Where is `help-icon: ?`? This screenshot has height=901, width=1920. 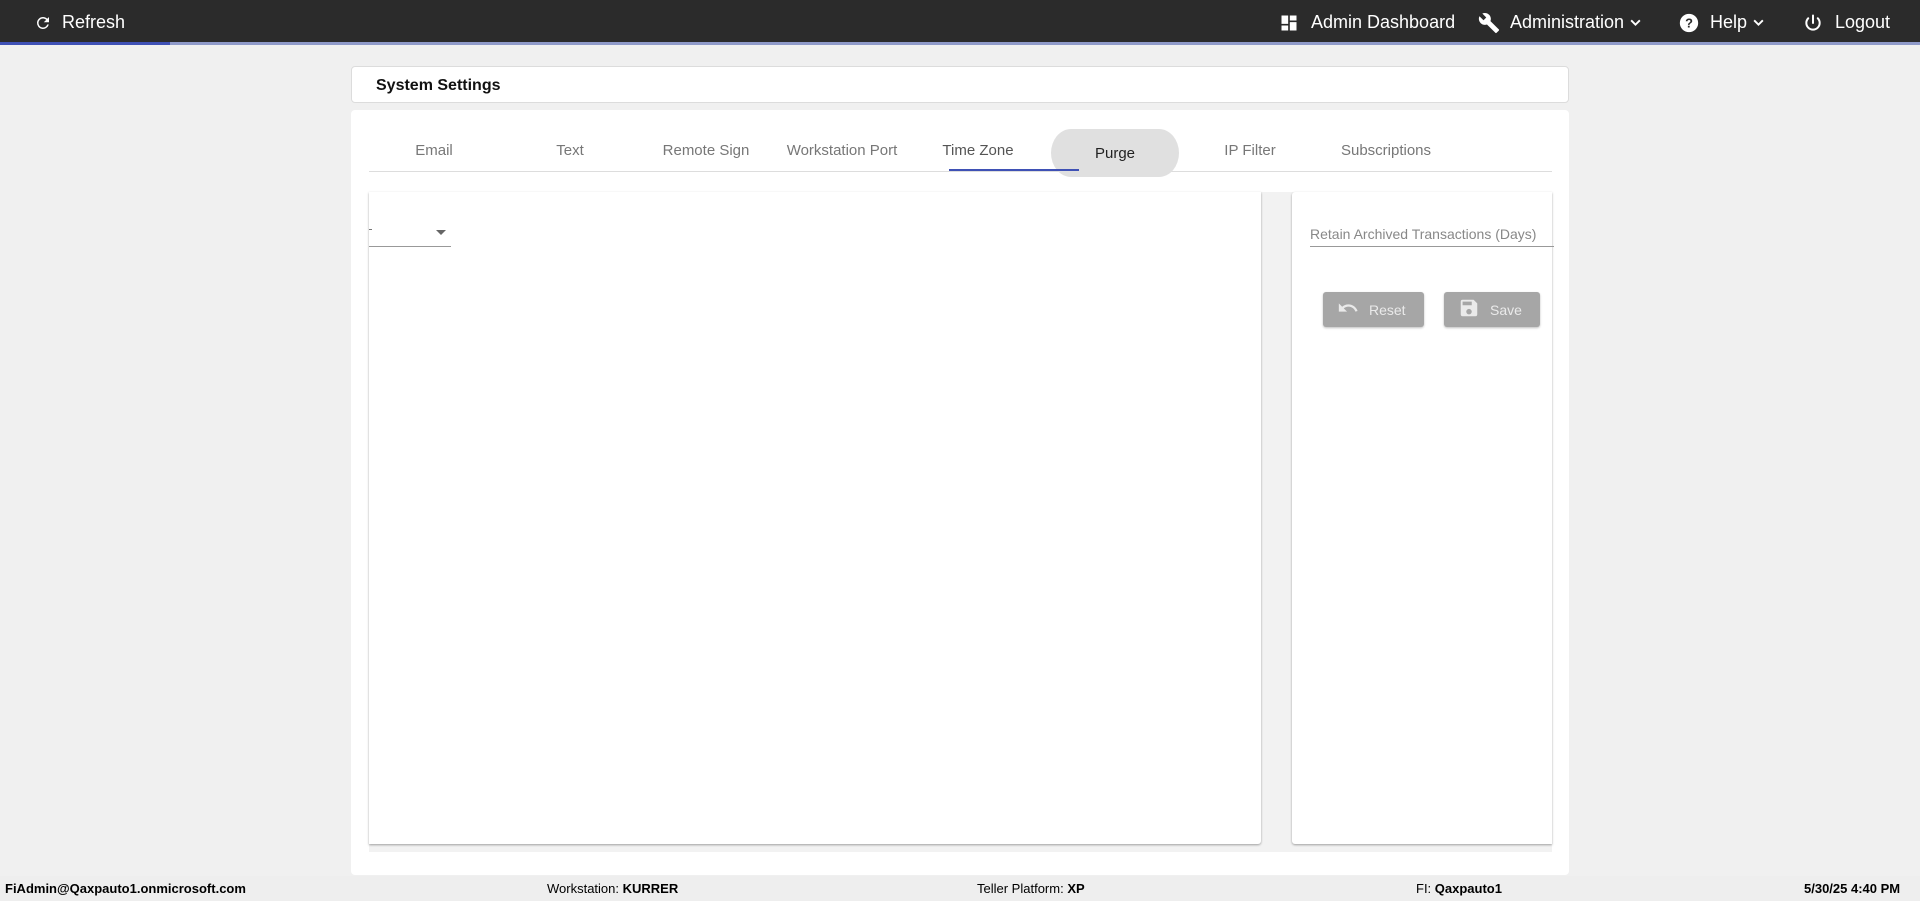 help-icon: ? is located at coordinates (1689, 23).